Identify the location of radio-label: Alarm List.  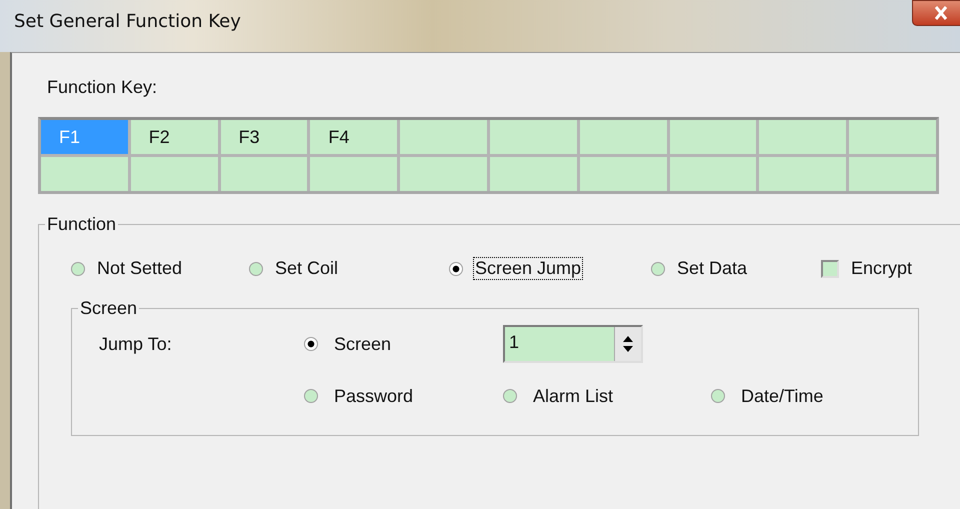
(573, 396).